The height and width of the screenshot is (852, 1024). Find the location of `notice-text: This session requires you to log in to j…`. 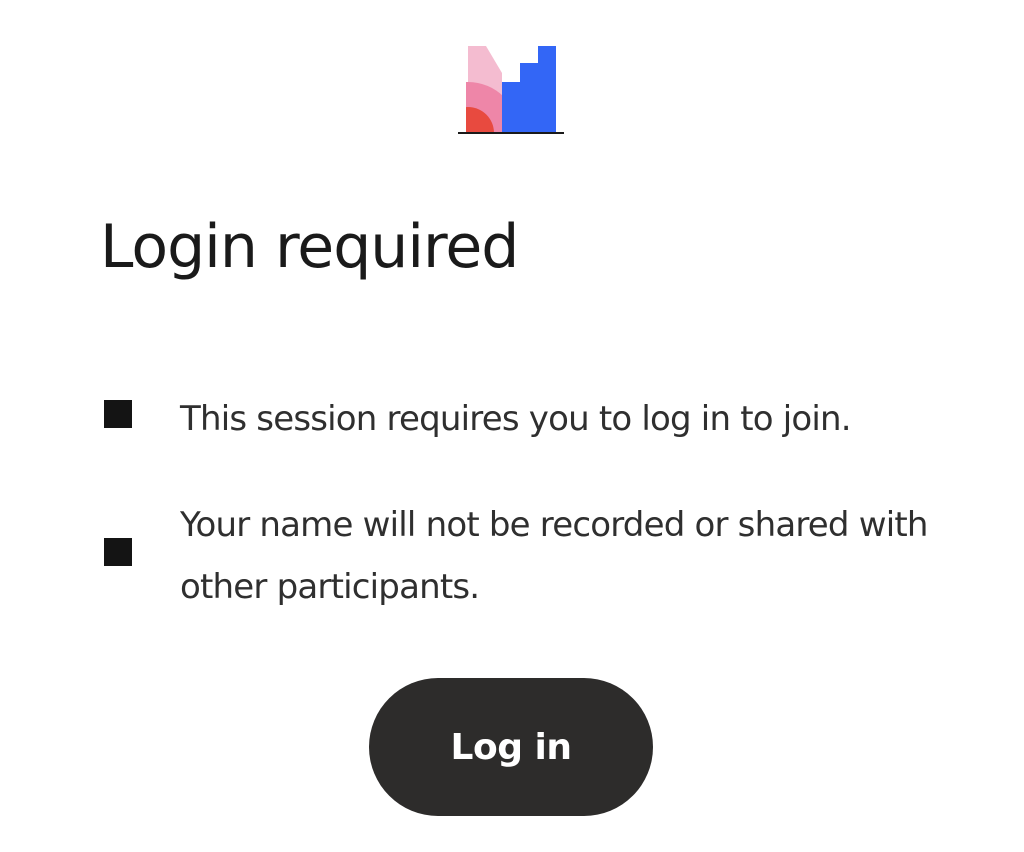

notice-text: This session requires you to log in to j… is located at coordinates (516, 419).